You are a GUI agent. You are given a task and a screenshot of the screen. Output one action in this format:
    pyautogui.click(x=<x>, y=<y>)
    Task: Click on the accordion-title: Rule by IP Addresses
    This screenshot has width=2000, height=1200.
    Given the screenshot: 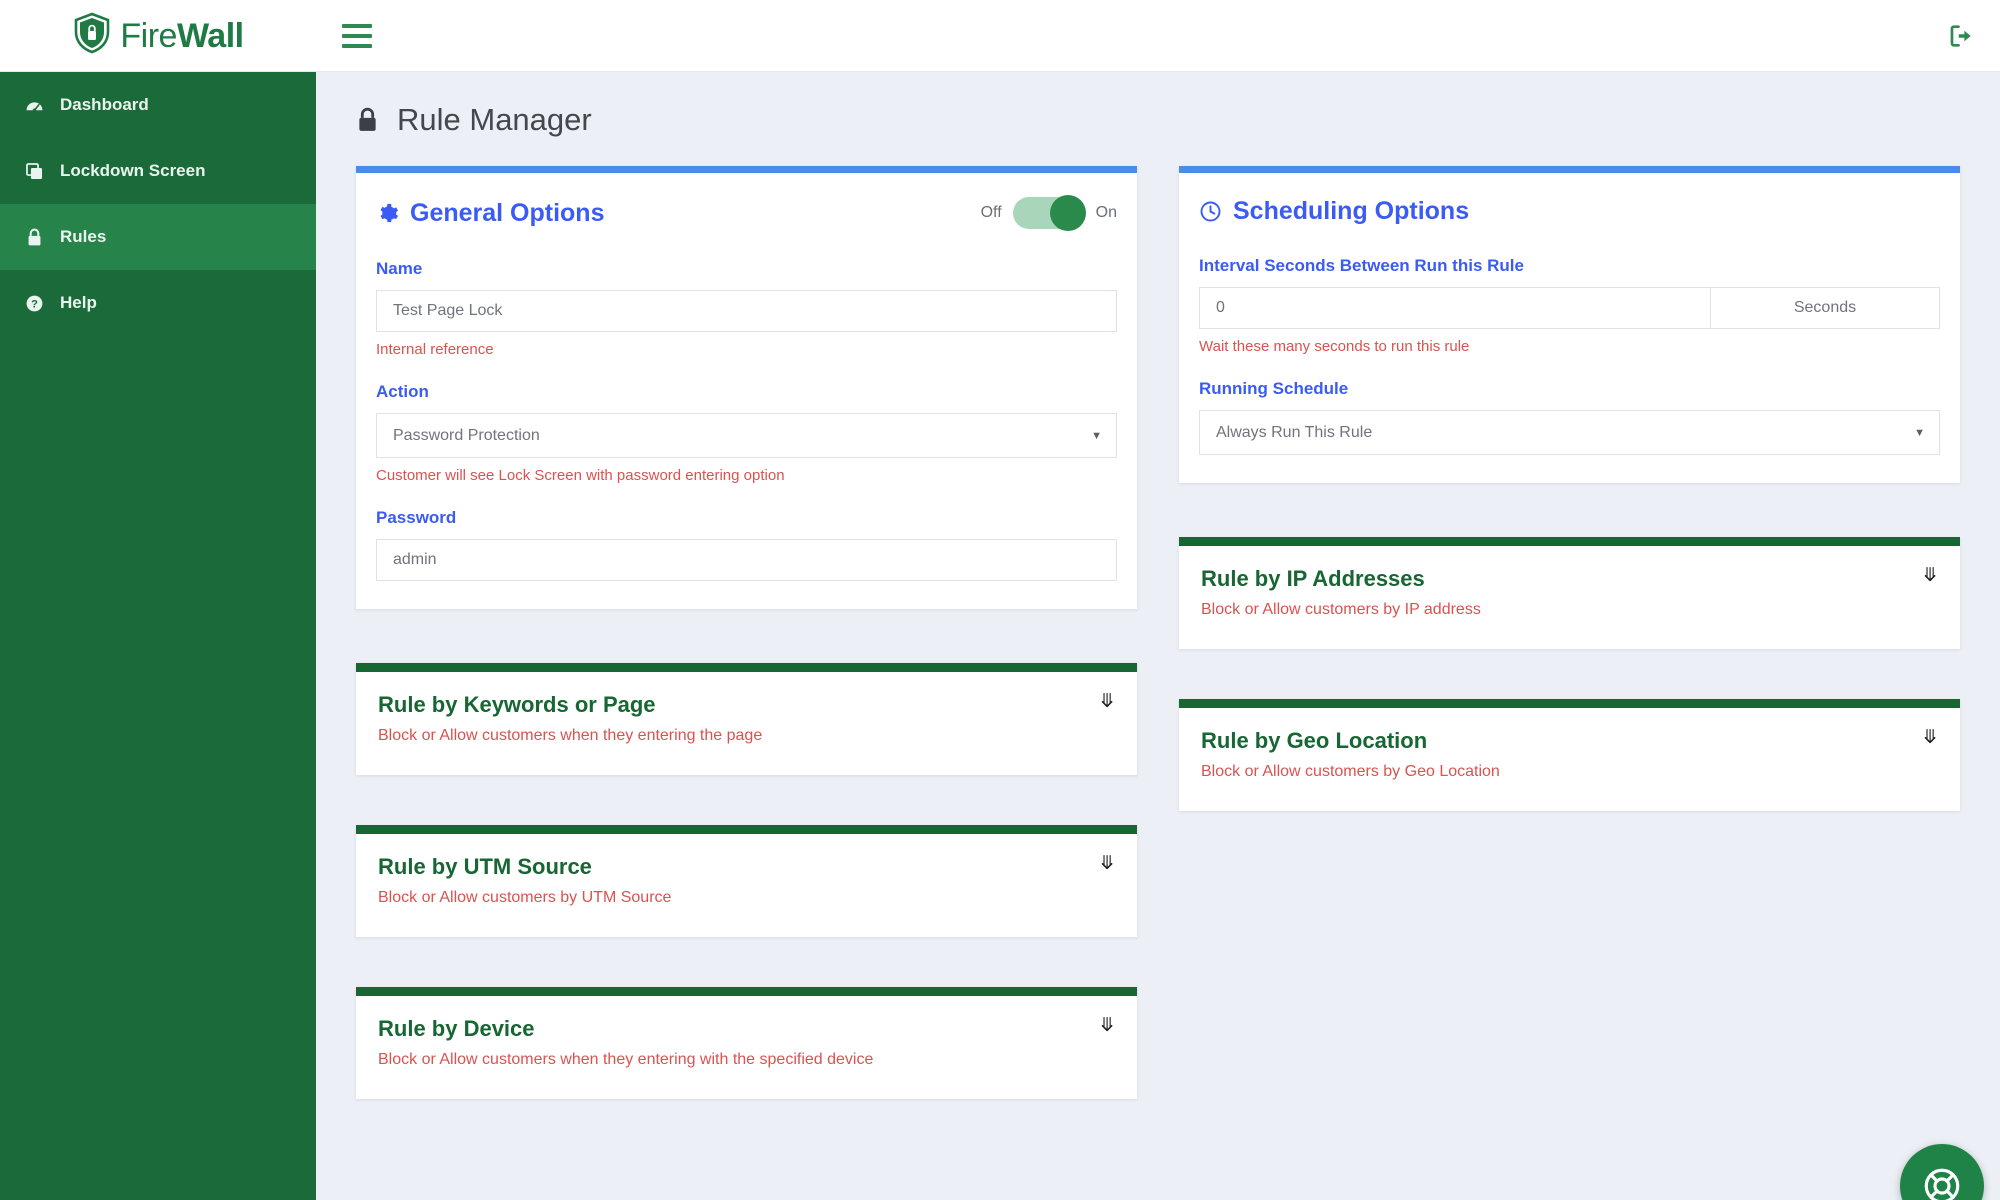 What is the action you would take?
    pyautogui.click(x=1313, y=578)
    